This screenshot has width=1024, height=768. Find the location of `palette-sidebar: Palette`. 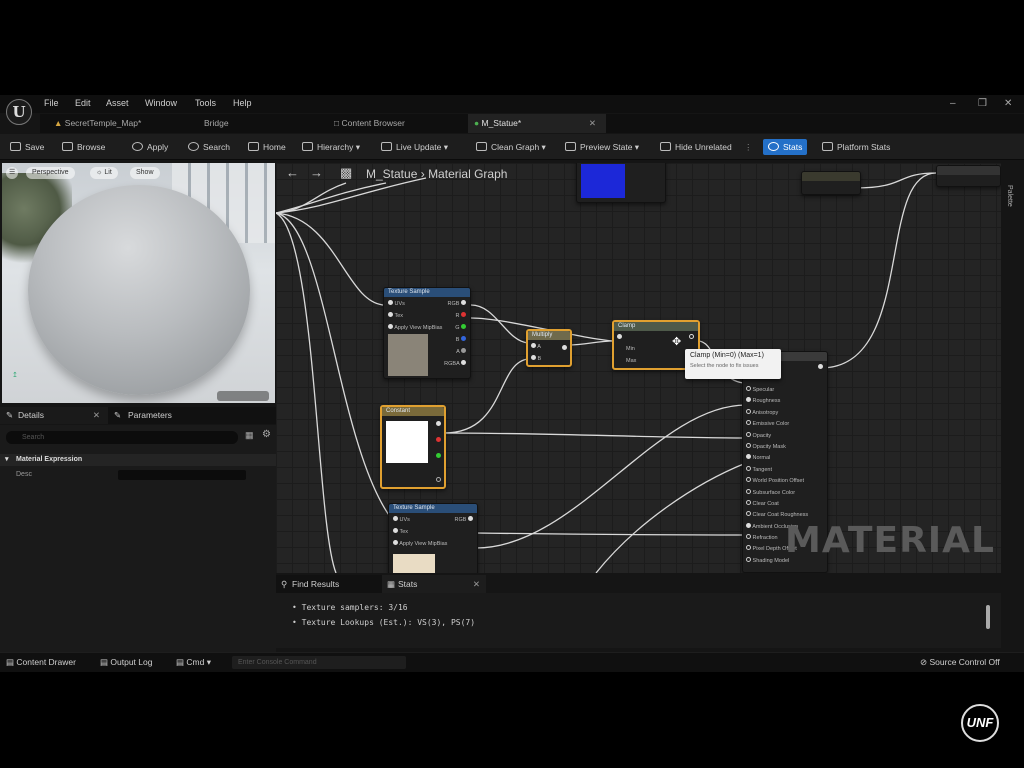

palette-sidebar: Palette is located at coordinates (1011, 368).